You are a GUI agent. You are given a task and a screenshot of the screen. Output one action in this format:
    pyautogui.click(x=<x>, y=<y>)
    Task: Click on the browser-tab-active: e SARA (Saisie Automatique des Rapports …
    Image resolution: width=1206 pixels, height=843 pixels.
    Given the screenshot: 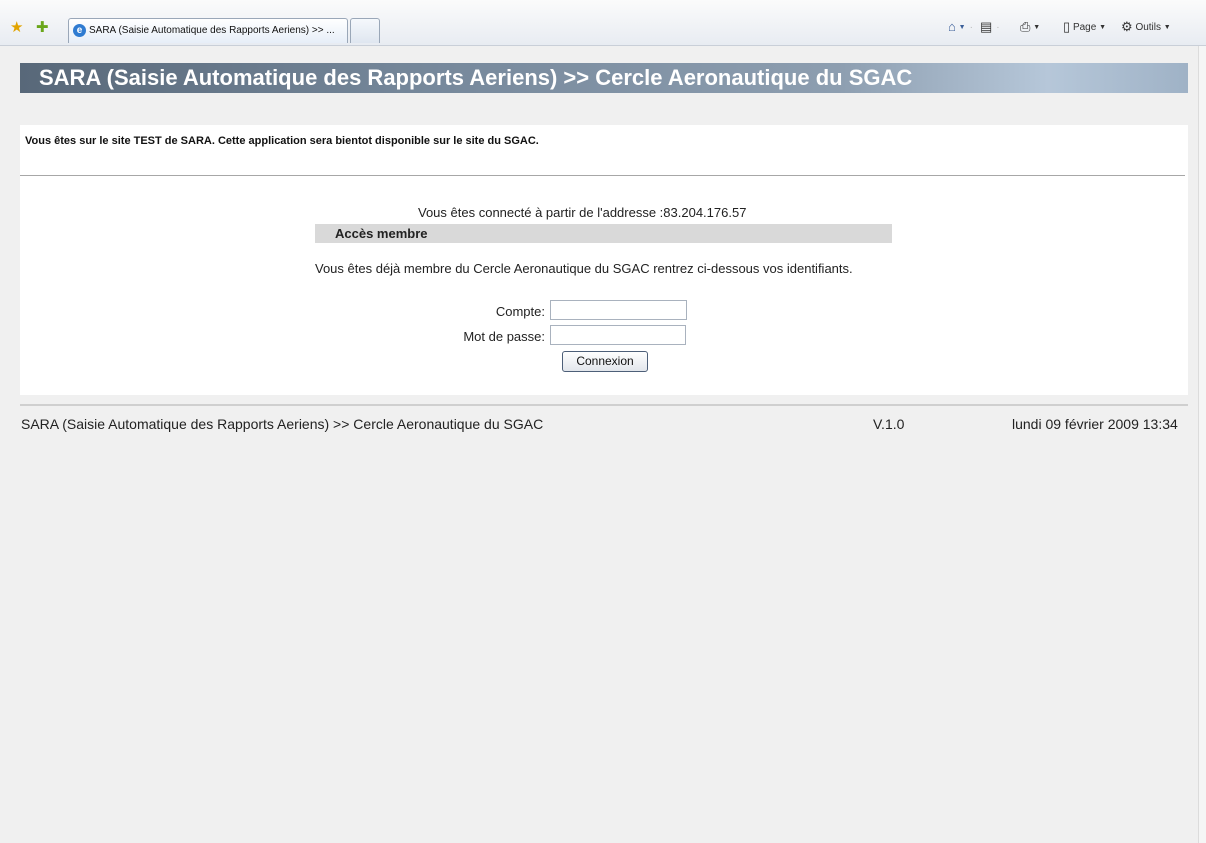 What is the action you would take?
    pyautogui.click(x=208, y=30)
    